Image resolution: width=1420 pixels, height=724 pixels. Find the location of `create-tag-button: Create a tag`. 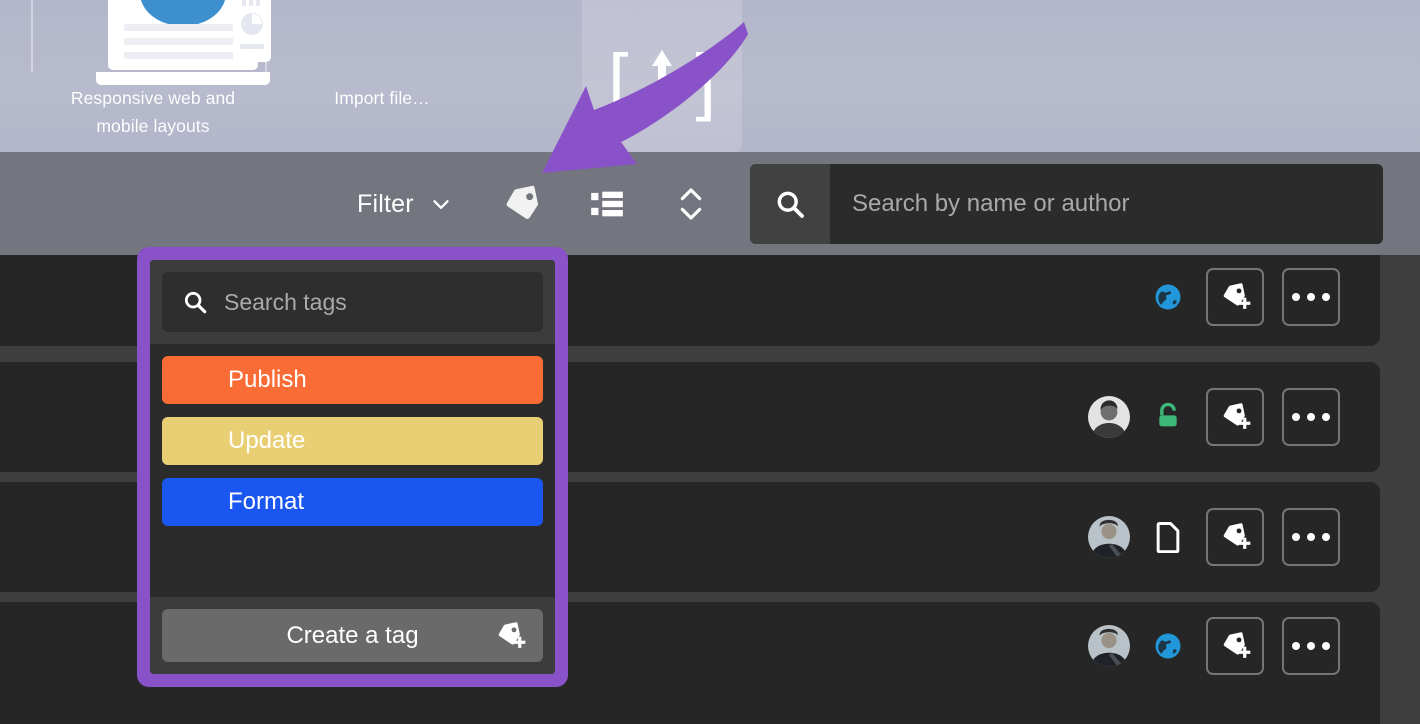

create-tag-button: Create a tag is located at coordinates (352, 635).